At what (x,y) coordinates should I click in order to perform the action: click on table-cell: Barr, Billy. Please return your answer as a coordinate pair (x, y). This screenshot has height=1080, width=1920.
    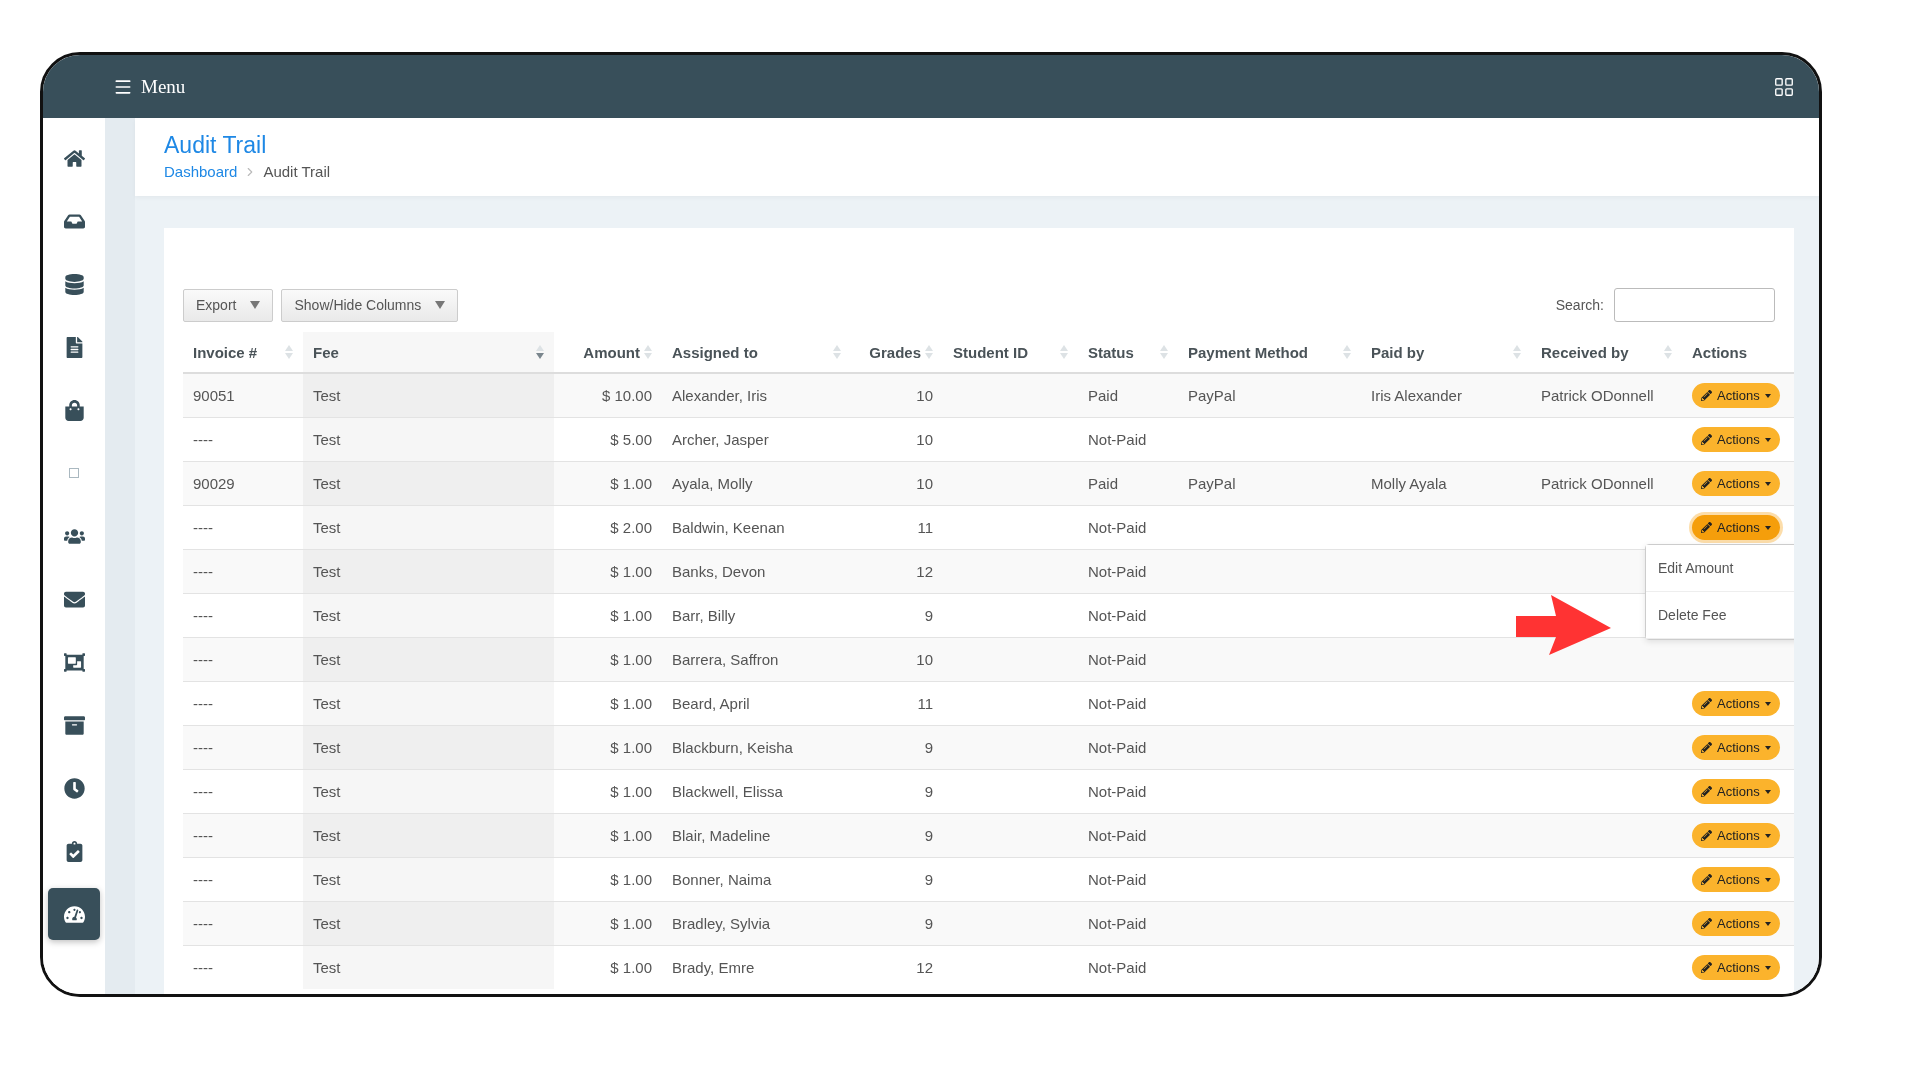
    Looking at the image, I should click on (704, 615).